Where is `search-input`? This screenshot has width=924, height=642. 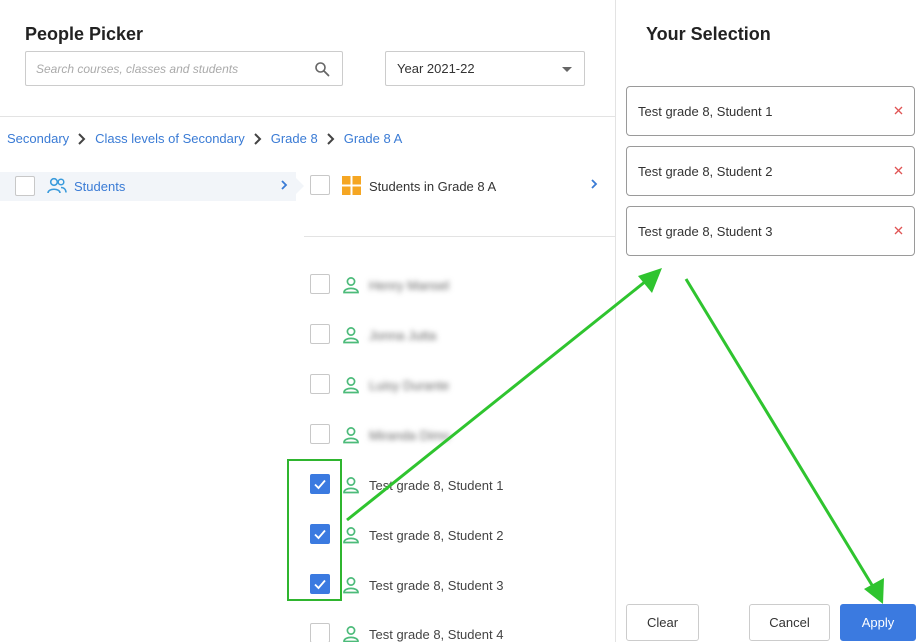 search-input is located at coordinates (161, 68).